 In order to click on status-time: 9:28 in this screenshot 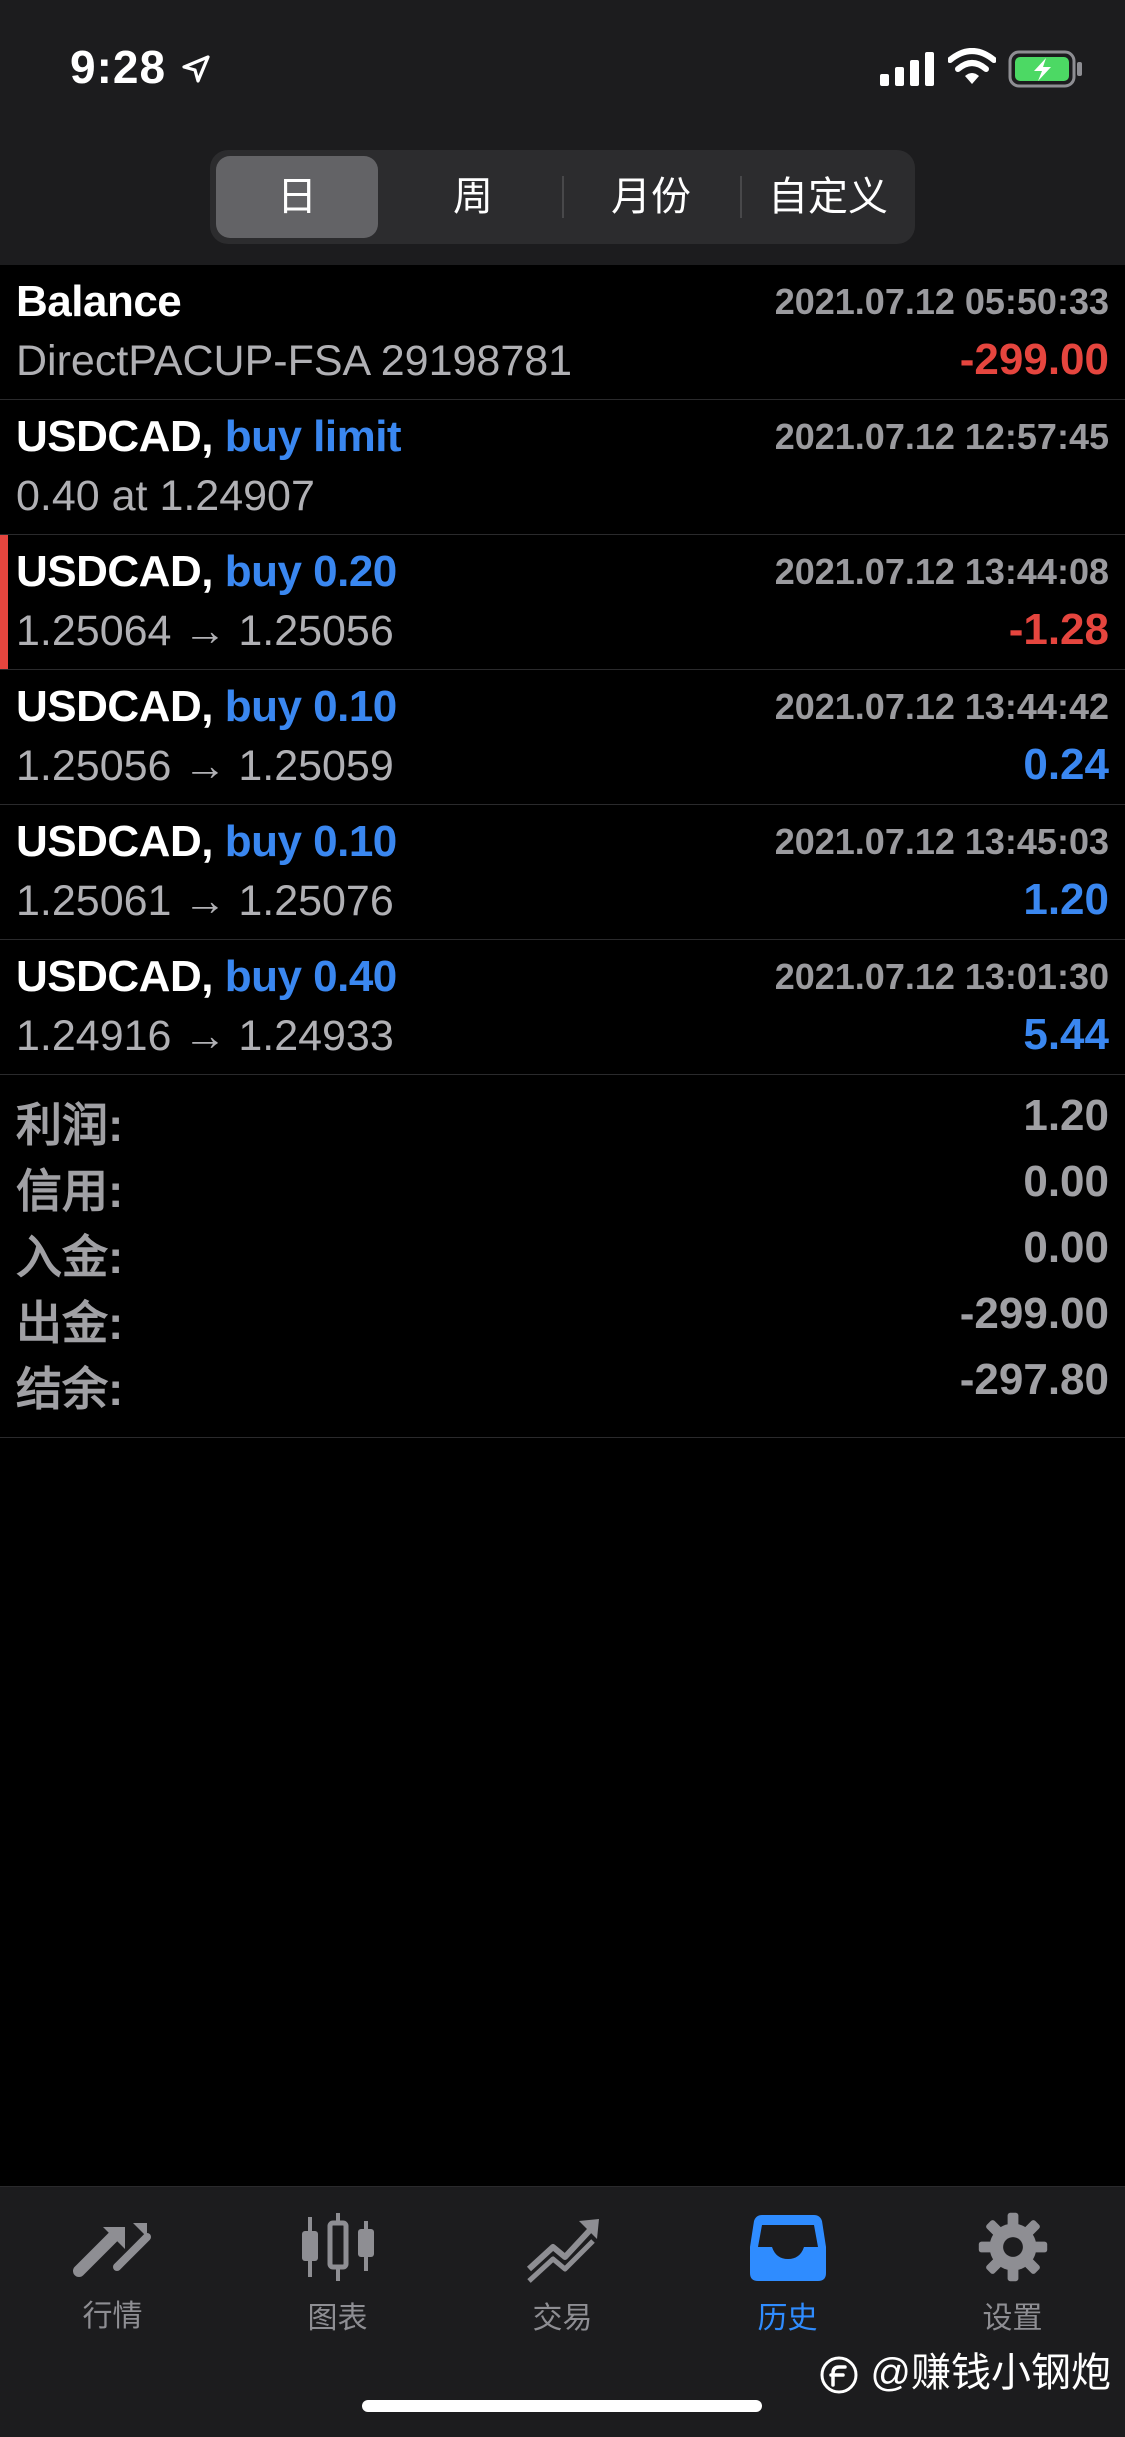, I will do `click(118, 67)`.